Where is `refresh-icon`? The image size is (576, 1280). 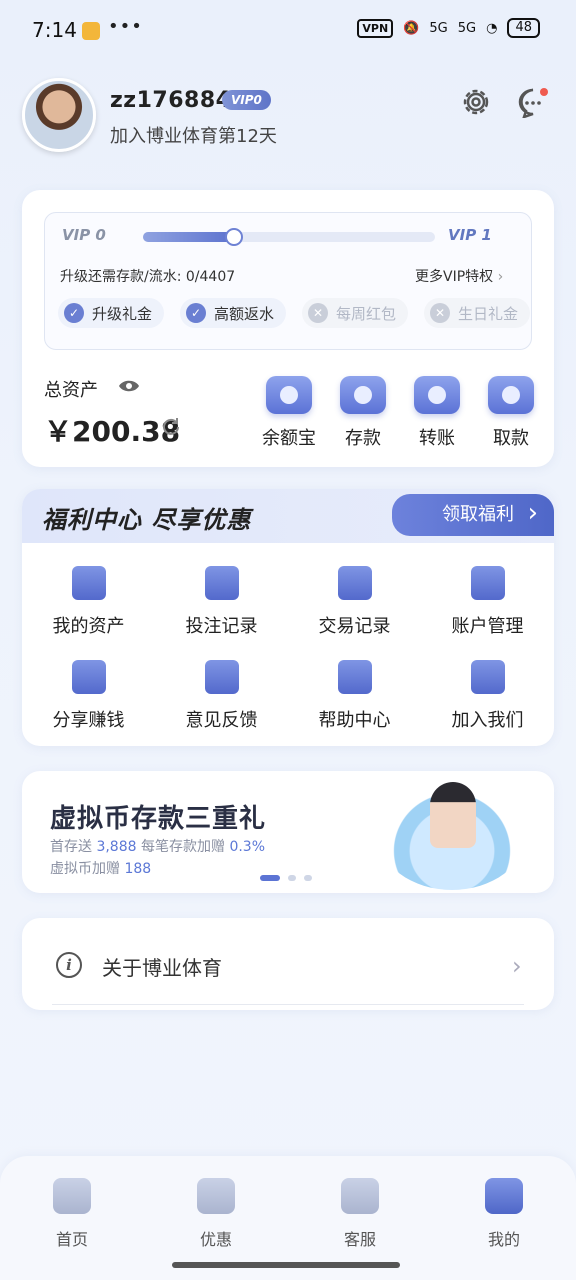 refresh-icon is located at coordinates (171, 427).